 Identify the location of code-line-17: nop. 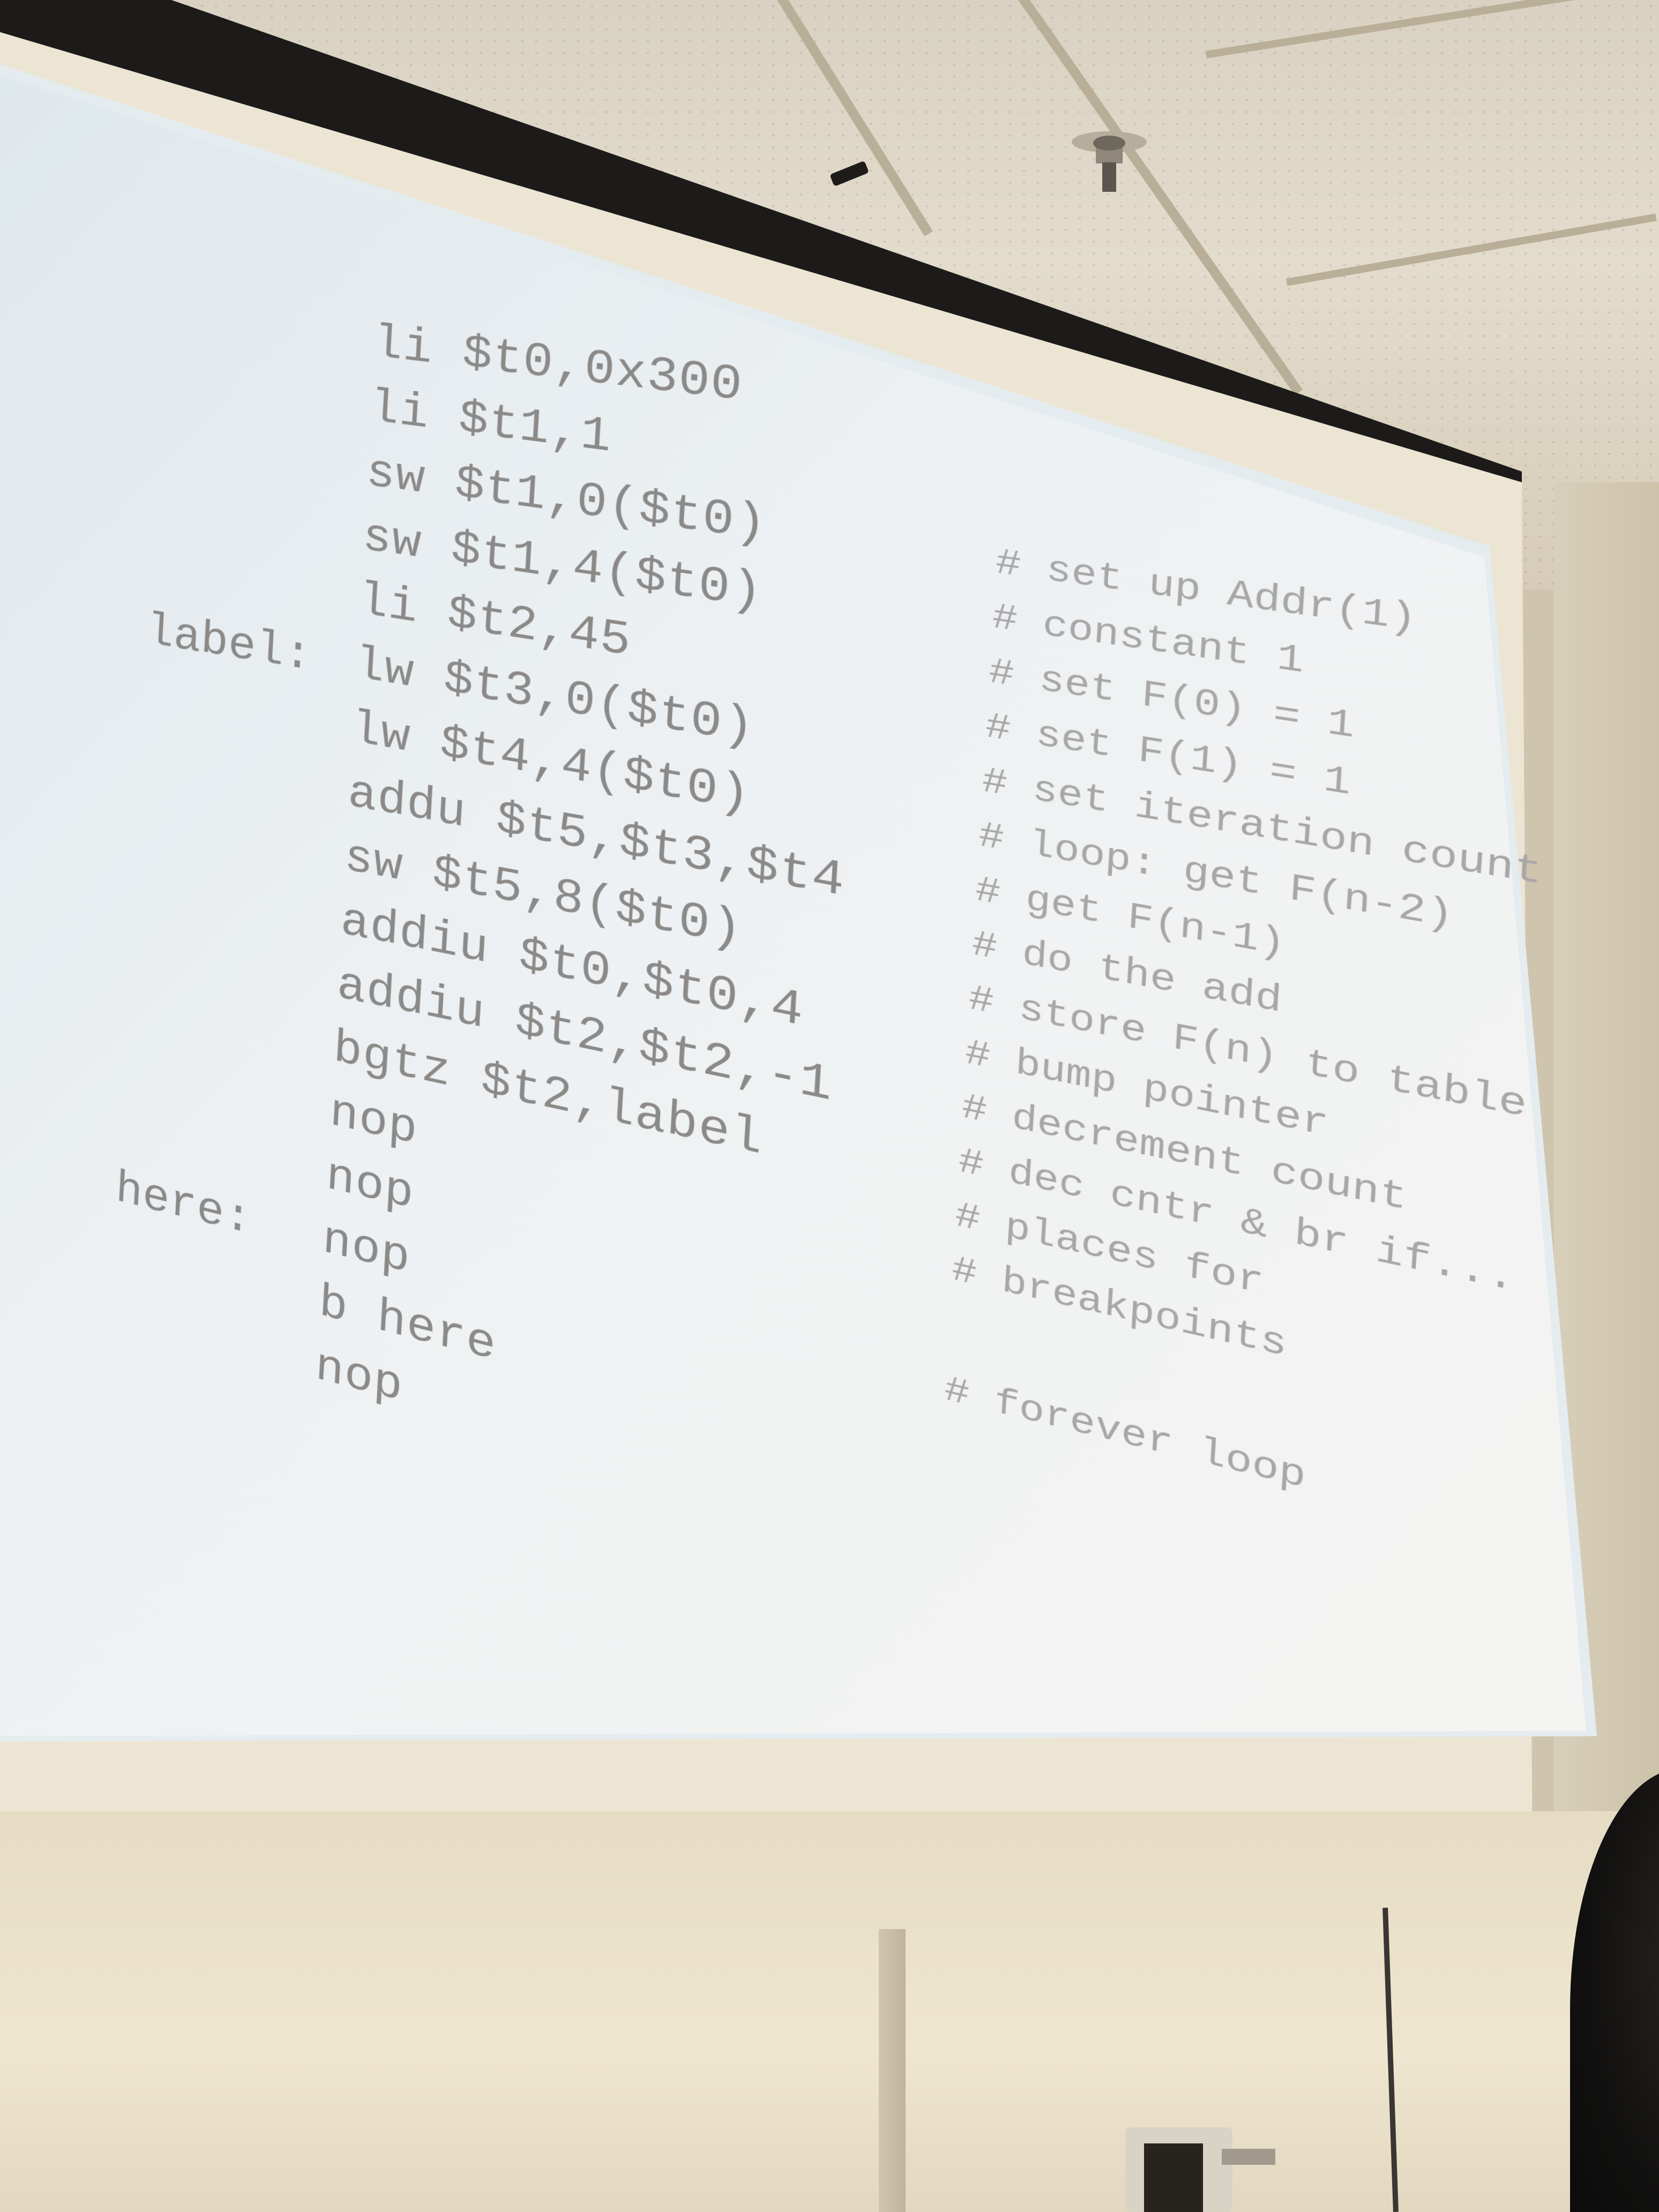
(359, 1377).